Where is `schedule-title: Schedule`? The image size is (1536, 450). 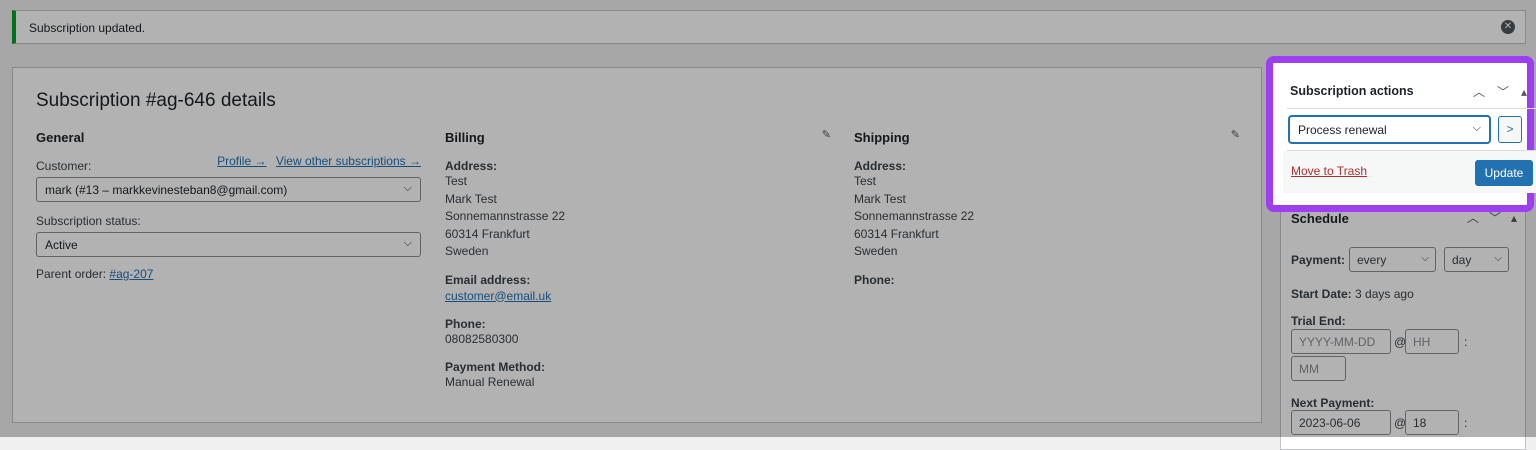 schedule-title: Schedule is located at coordinates (1320, 218).